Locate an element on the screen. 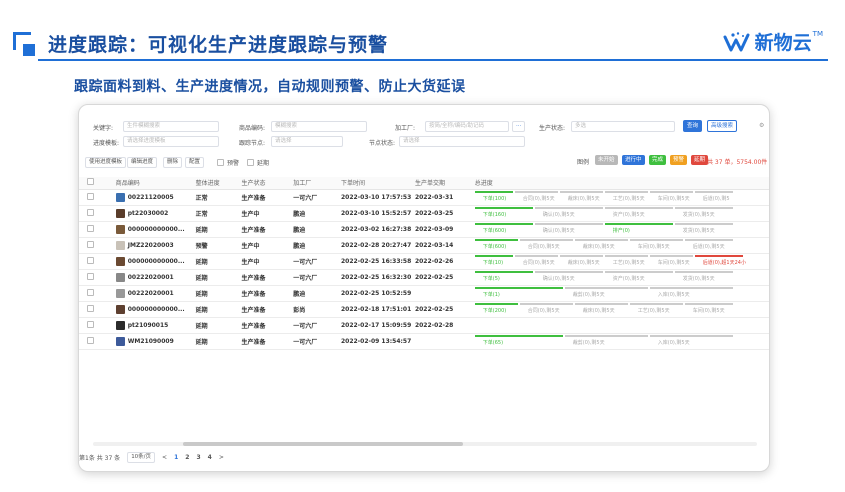 The image size is (845, 492). product-code-cell: 00221120005 is located at coordinates (152, 197).